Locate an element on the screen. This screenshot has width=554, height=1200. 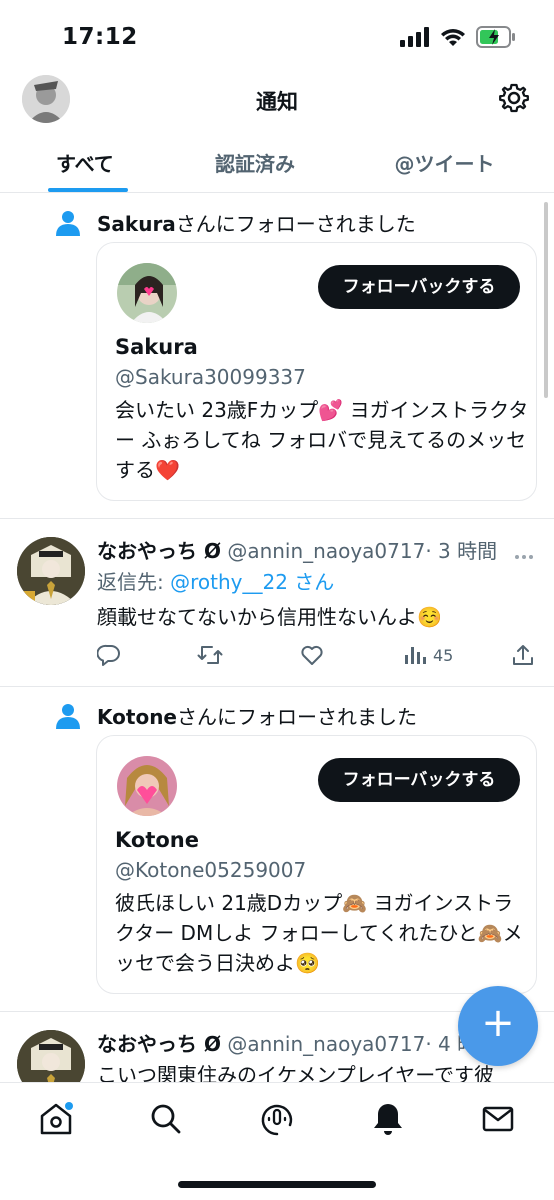
reply-prefix: 返信先: is located at coordinates (130, 582).